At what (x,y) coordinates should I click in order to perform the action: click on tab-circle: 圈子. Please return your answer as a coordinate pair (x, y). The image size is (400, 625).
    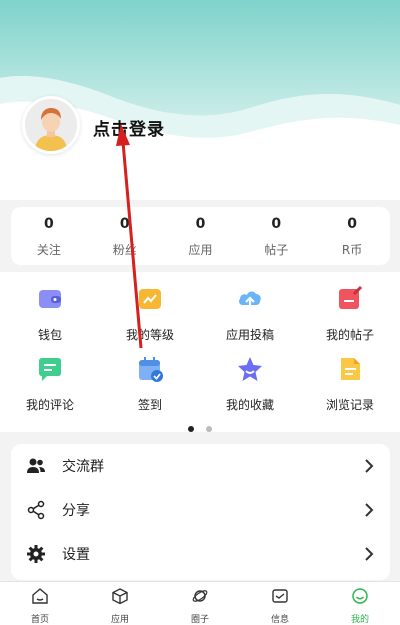
    Looking at the image, I should click on (200, 603).